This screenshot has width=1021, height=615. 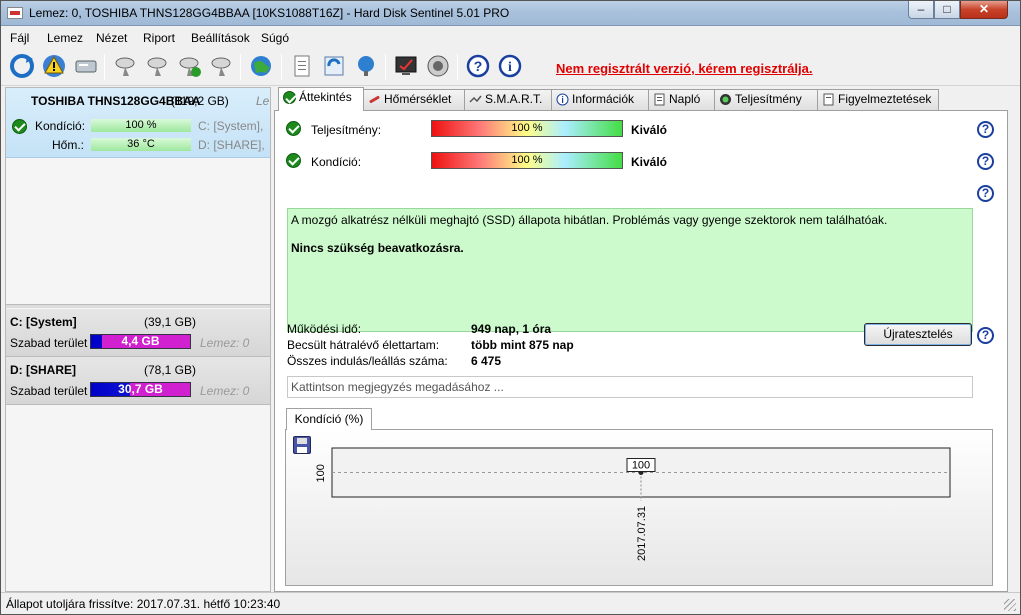 I want to click on monitor-check-icon, so click(x=406, y=66).